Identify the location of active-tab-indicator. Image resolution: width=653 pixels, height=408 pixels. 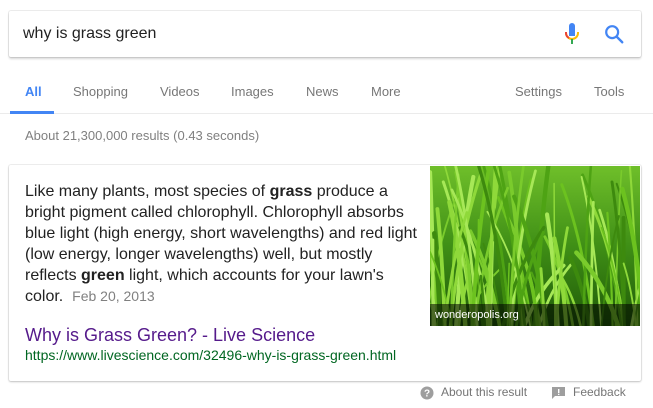
(32, 112).